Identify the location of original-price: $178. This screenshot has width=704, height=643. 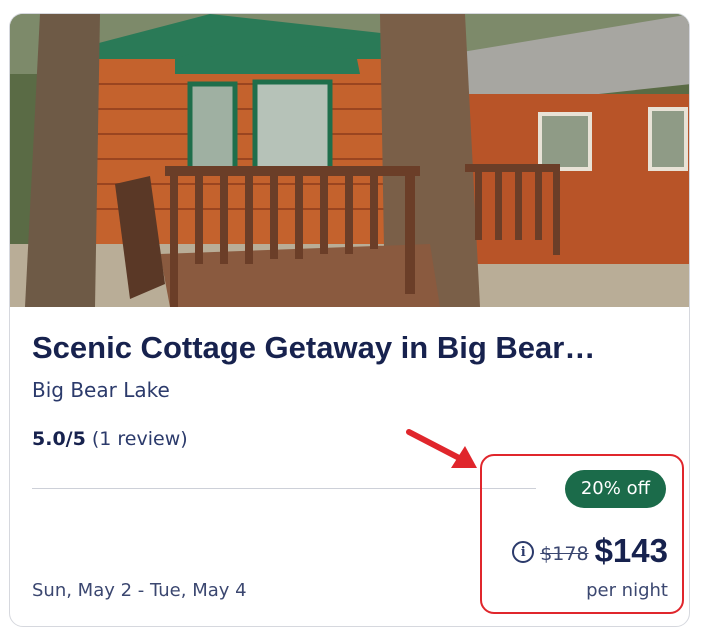
(564, 554).